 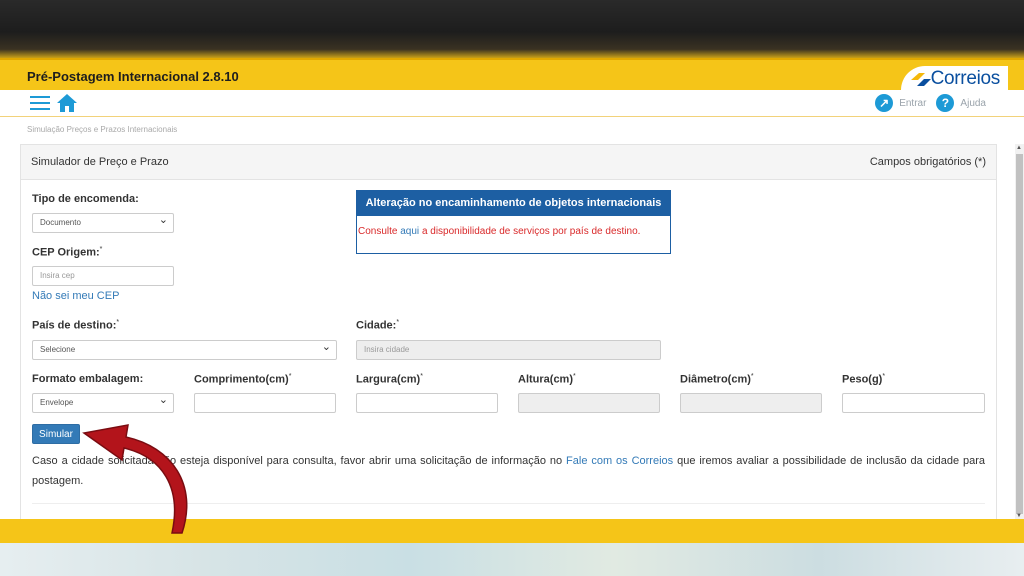 I want to click on pais-label: País de destino:*, so click(x=76, y=325).